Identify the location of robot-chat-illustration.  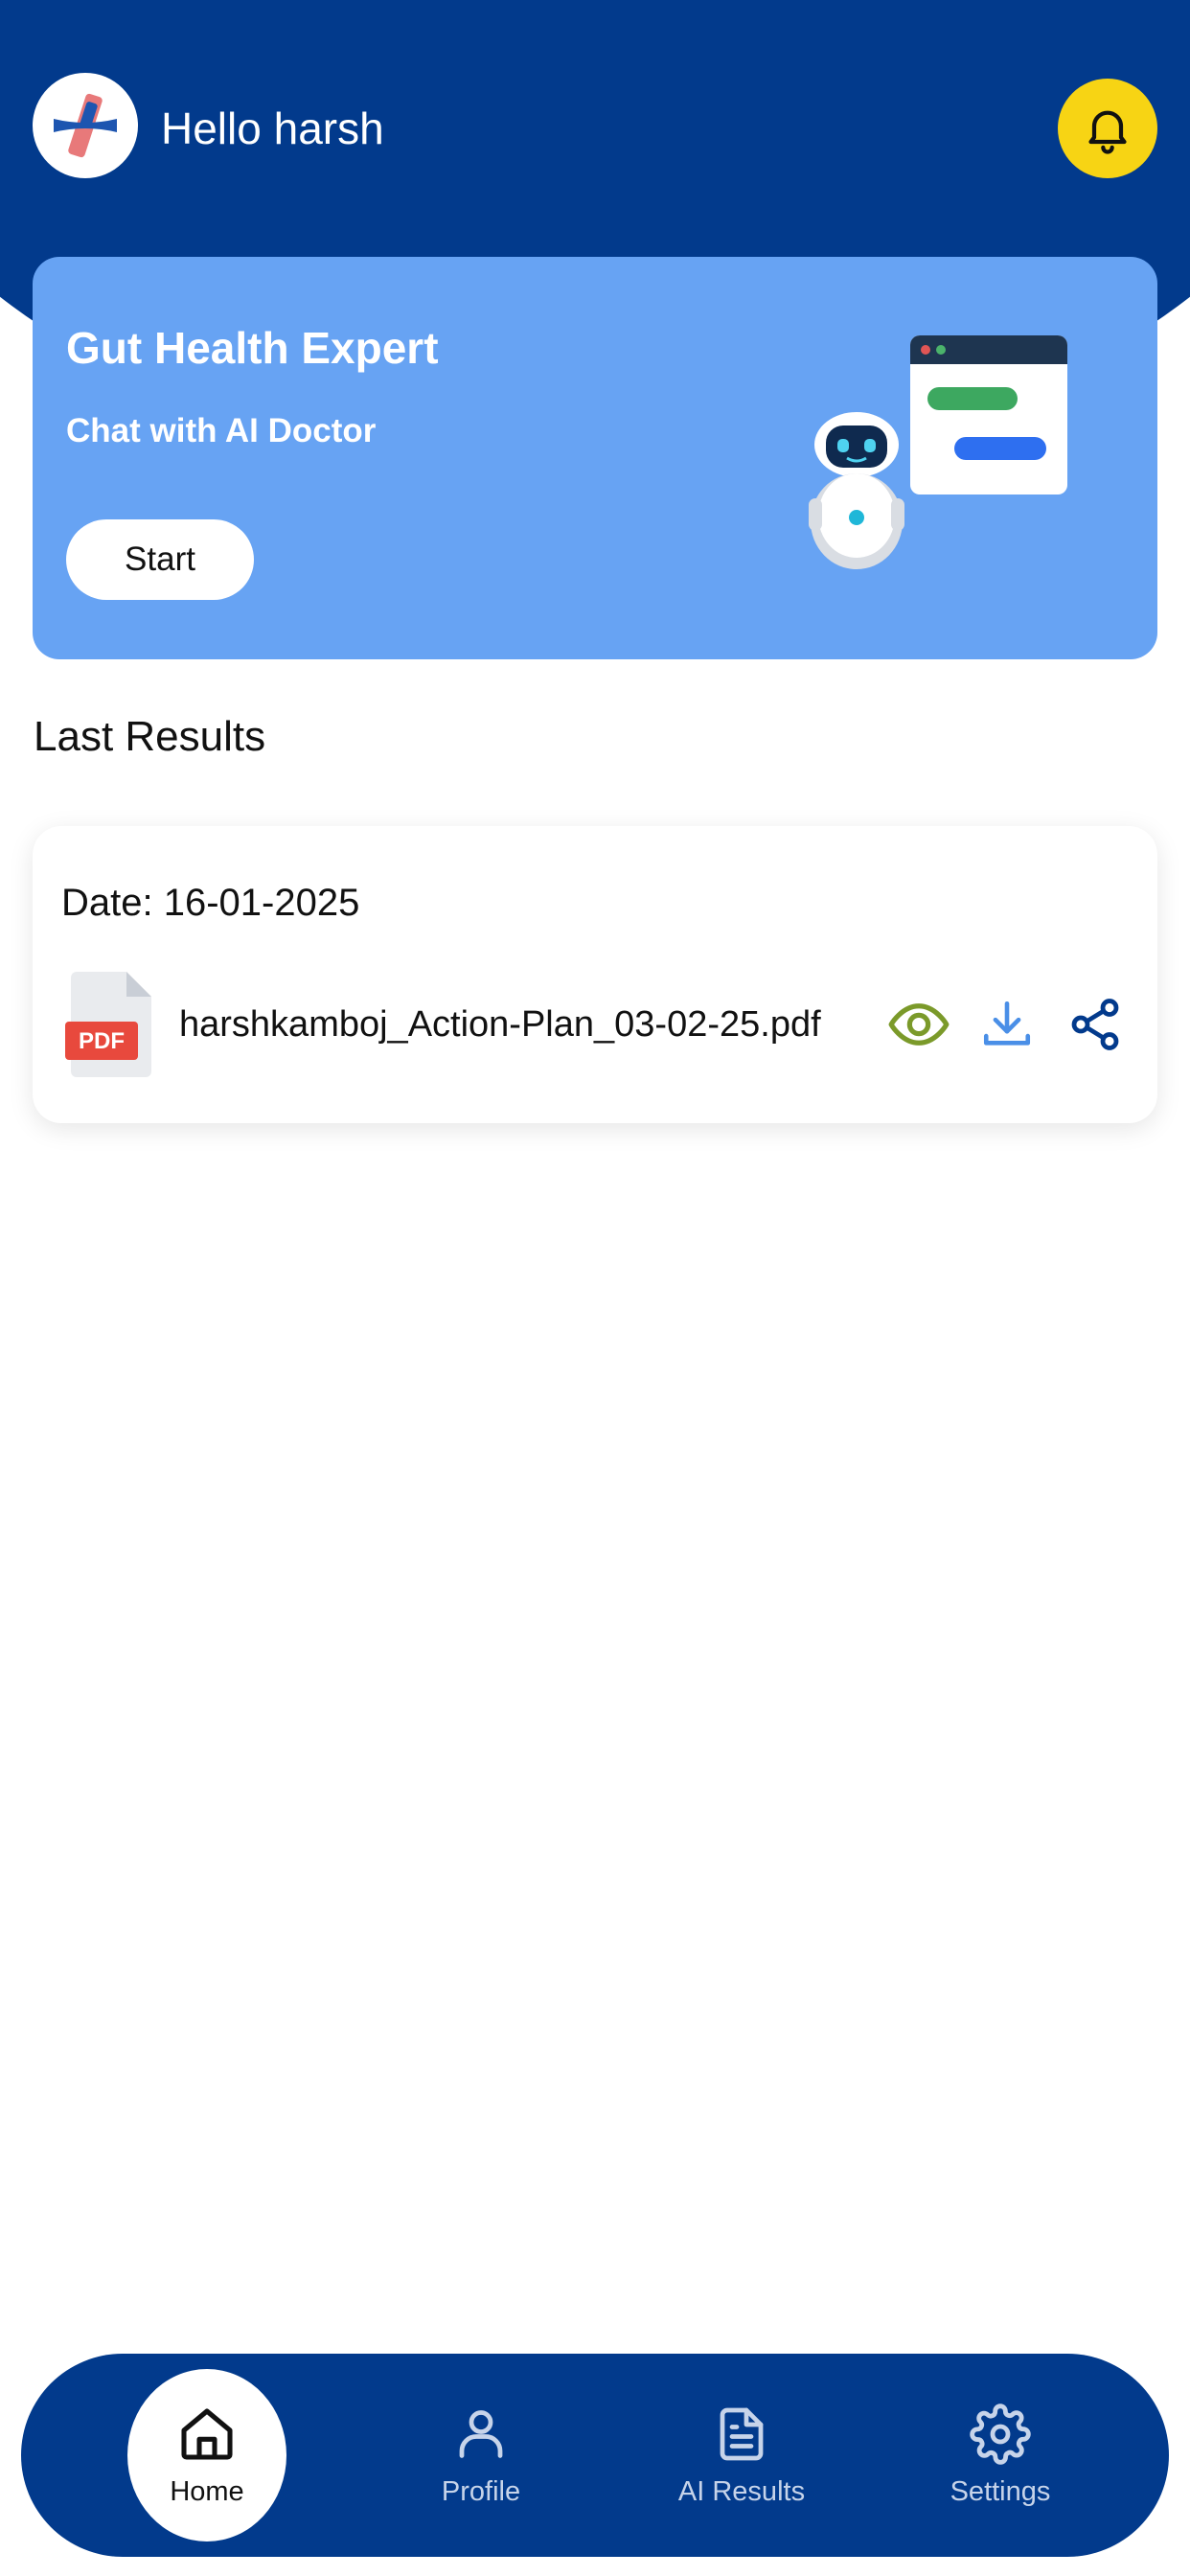
(943, 460).